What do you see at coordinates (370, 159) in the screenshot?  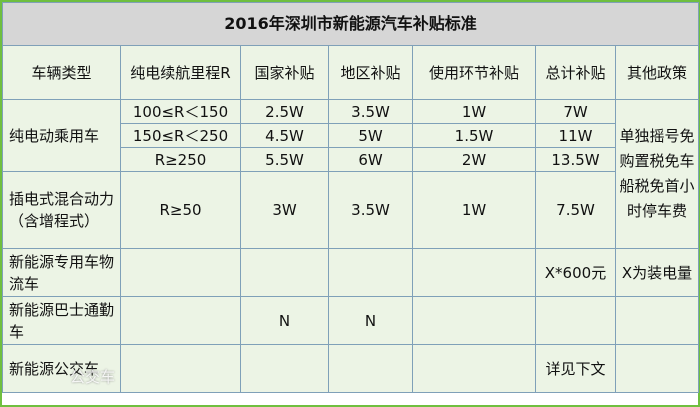 I see `pure-ev-regional-3: 6W` at bounding box center [370, 159].